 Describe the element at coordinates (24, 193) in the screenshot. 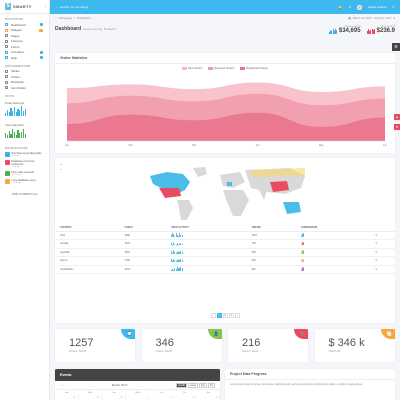

I see `storage-info: 7000 of 28000 Free` at that location.